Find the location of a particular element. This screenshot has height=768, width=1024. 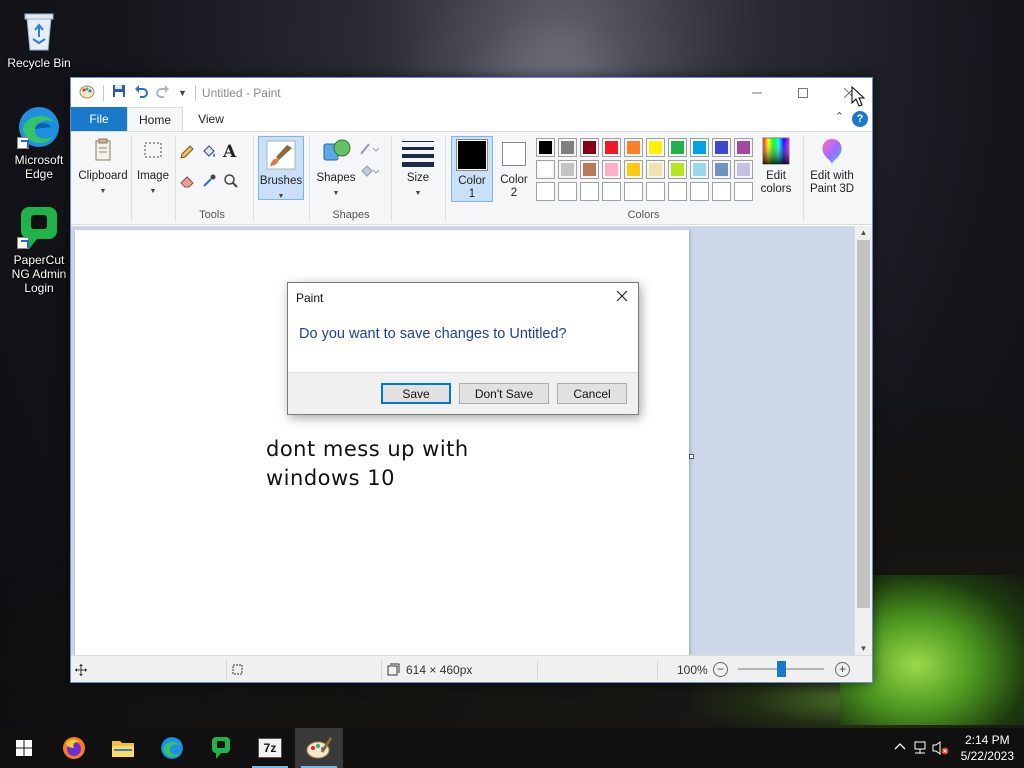

canvas-text-line1: dont mess up with is located at coordinates (367, 449).